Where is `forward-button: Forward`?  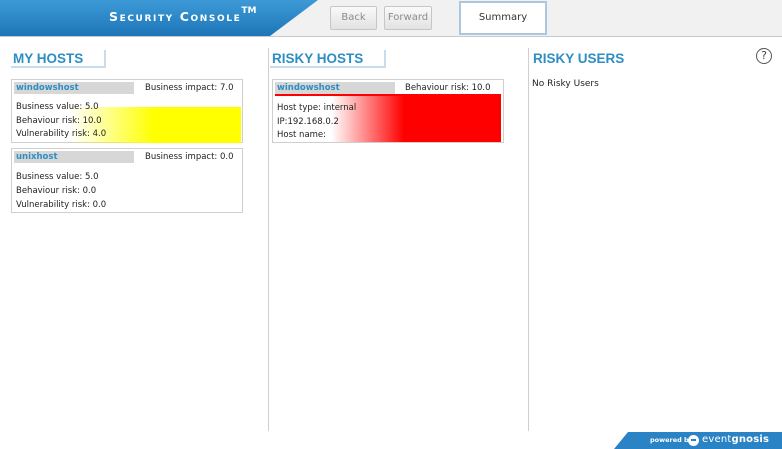
forward-button: Forward is located at coordinates (408, 18).